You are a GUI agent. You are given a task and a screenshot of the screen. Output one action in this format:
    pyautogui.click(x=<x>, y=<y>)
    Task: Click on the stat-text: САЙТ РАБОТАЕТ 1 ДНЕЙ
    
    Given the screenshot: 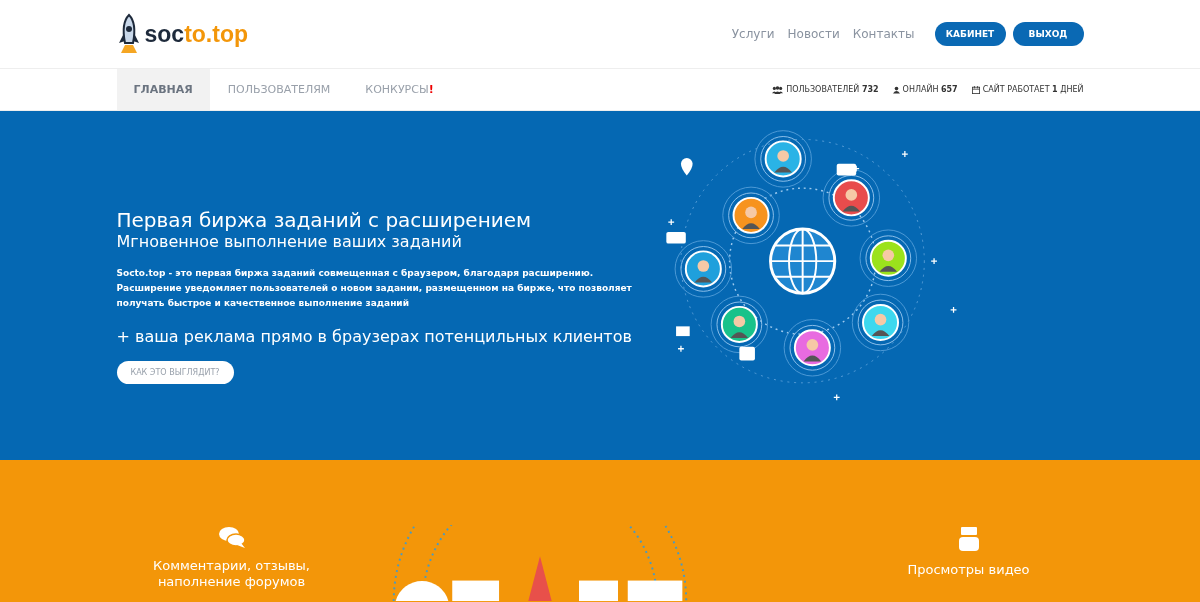 What is the action you would take?
    pyautogui.click(x=1033, y=89)
    